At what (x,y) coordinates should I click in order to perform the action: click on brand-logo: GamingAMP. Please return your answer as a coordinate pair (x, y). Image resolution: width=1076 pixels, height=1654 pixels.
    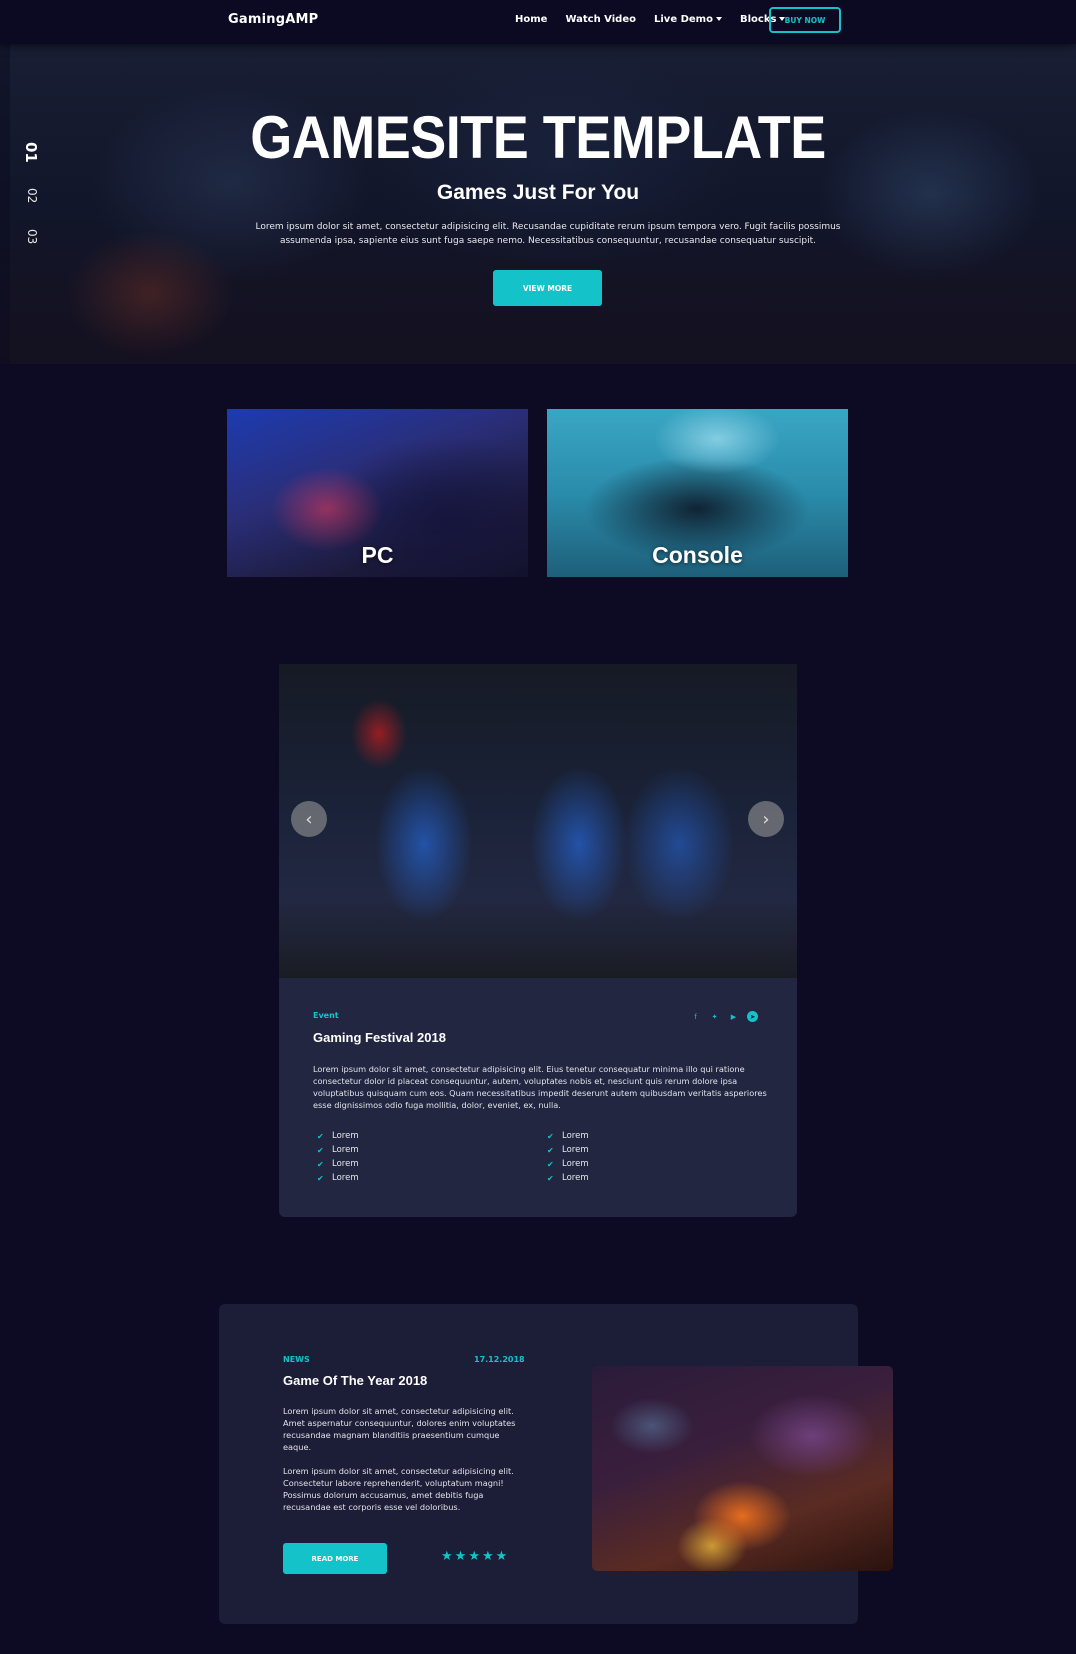
    Looking at the image, I should click on (273, 19).